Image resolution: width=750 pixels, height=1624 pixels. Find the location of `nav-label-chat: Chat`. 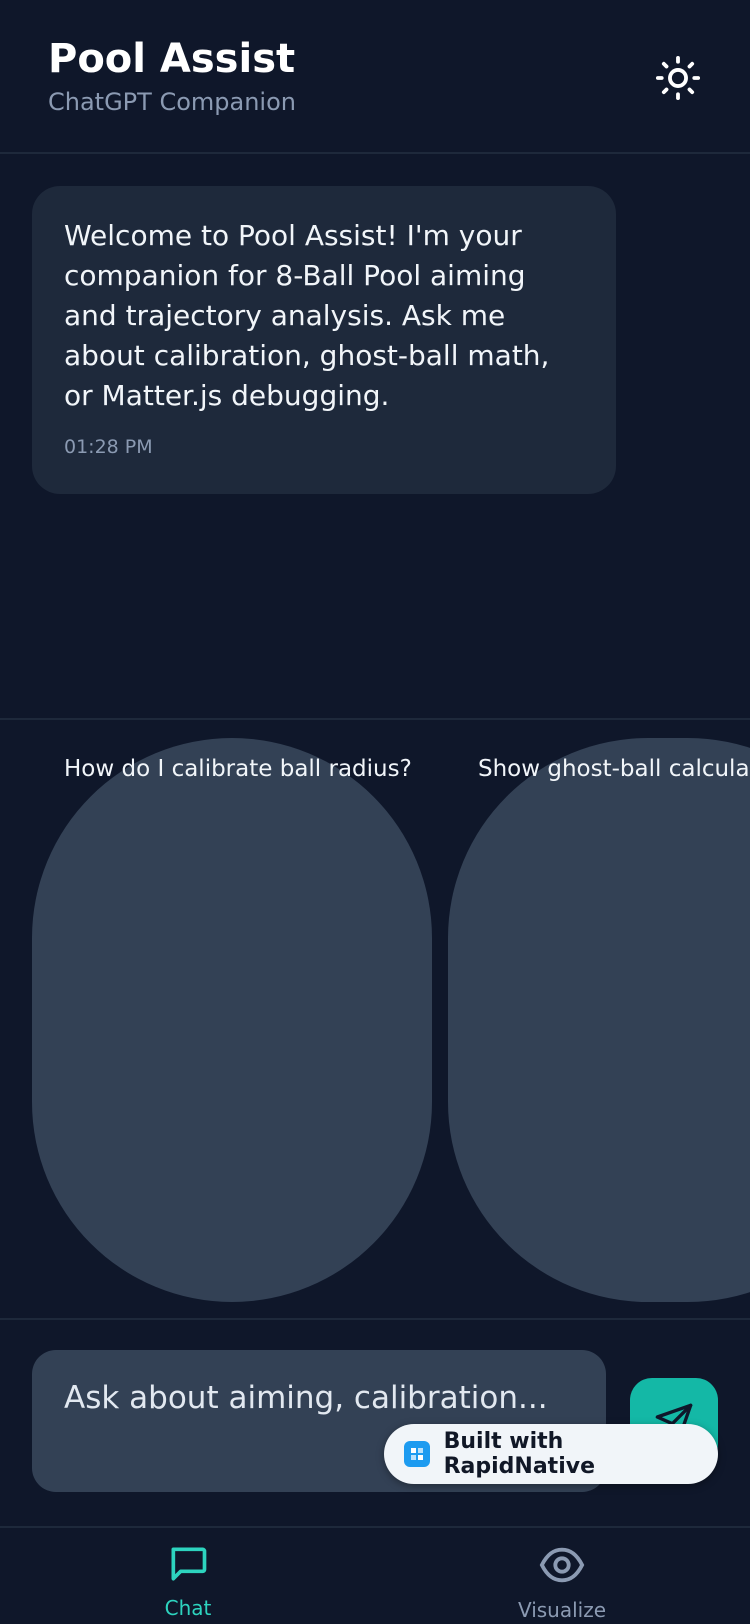

nav-label-chat: Chat is located at coordinates (188, 1608).